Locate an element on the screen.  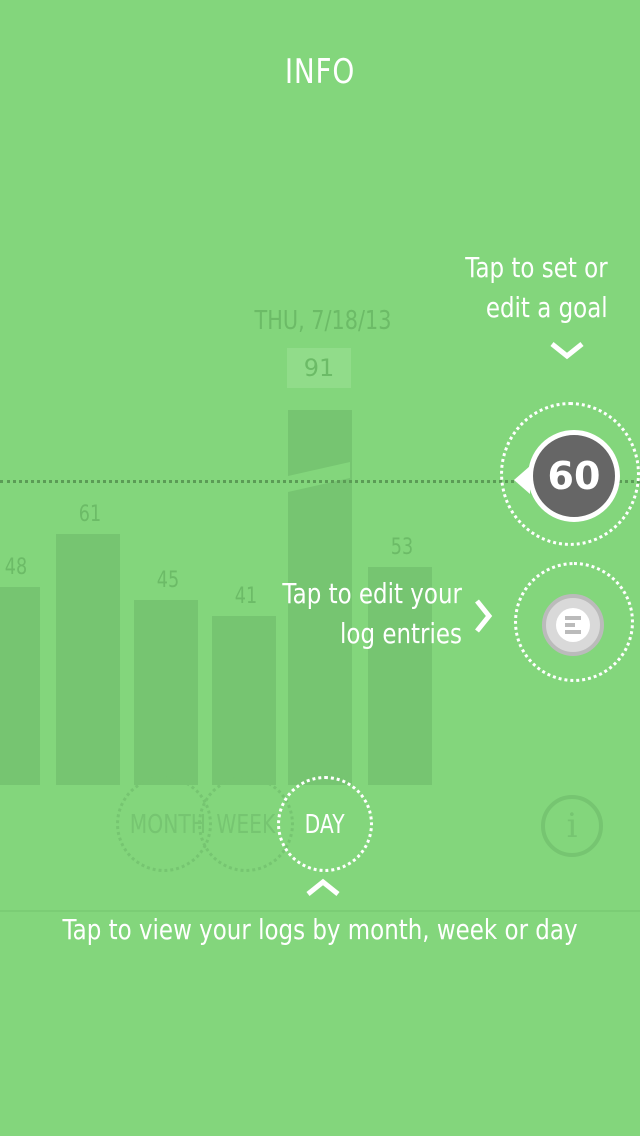
goal-hint-line1: Tap to set or is located at coordinates (536, 267).